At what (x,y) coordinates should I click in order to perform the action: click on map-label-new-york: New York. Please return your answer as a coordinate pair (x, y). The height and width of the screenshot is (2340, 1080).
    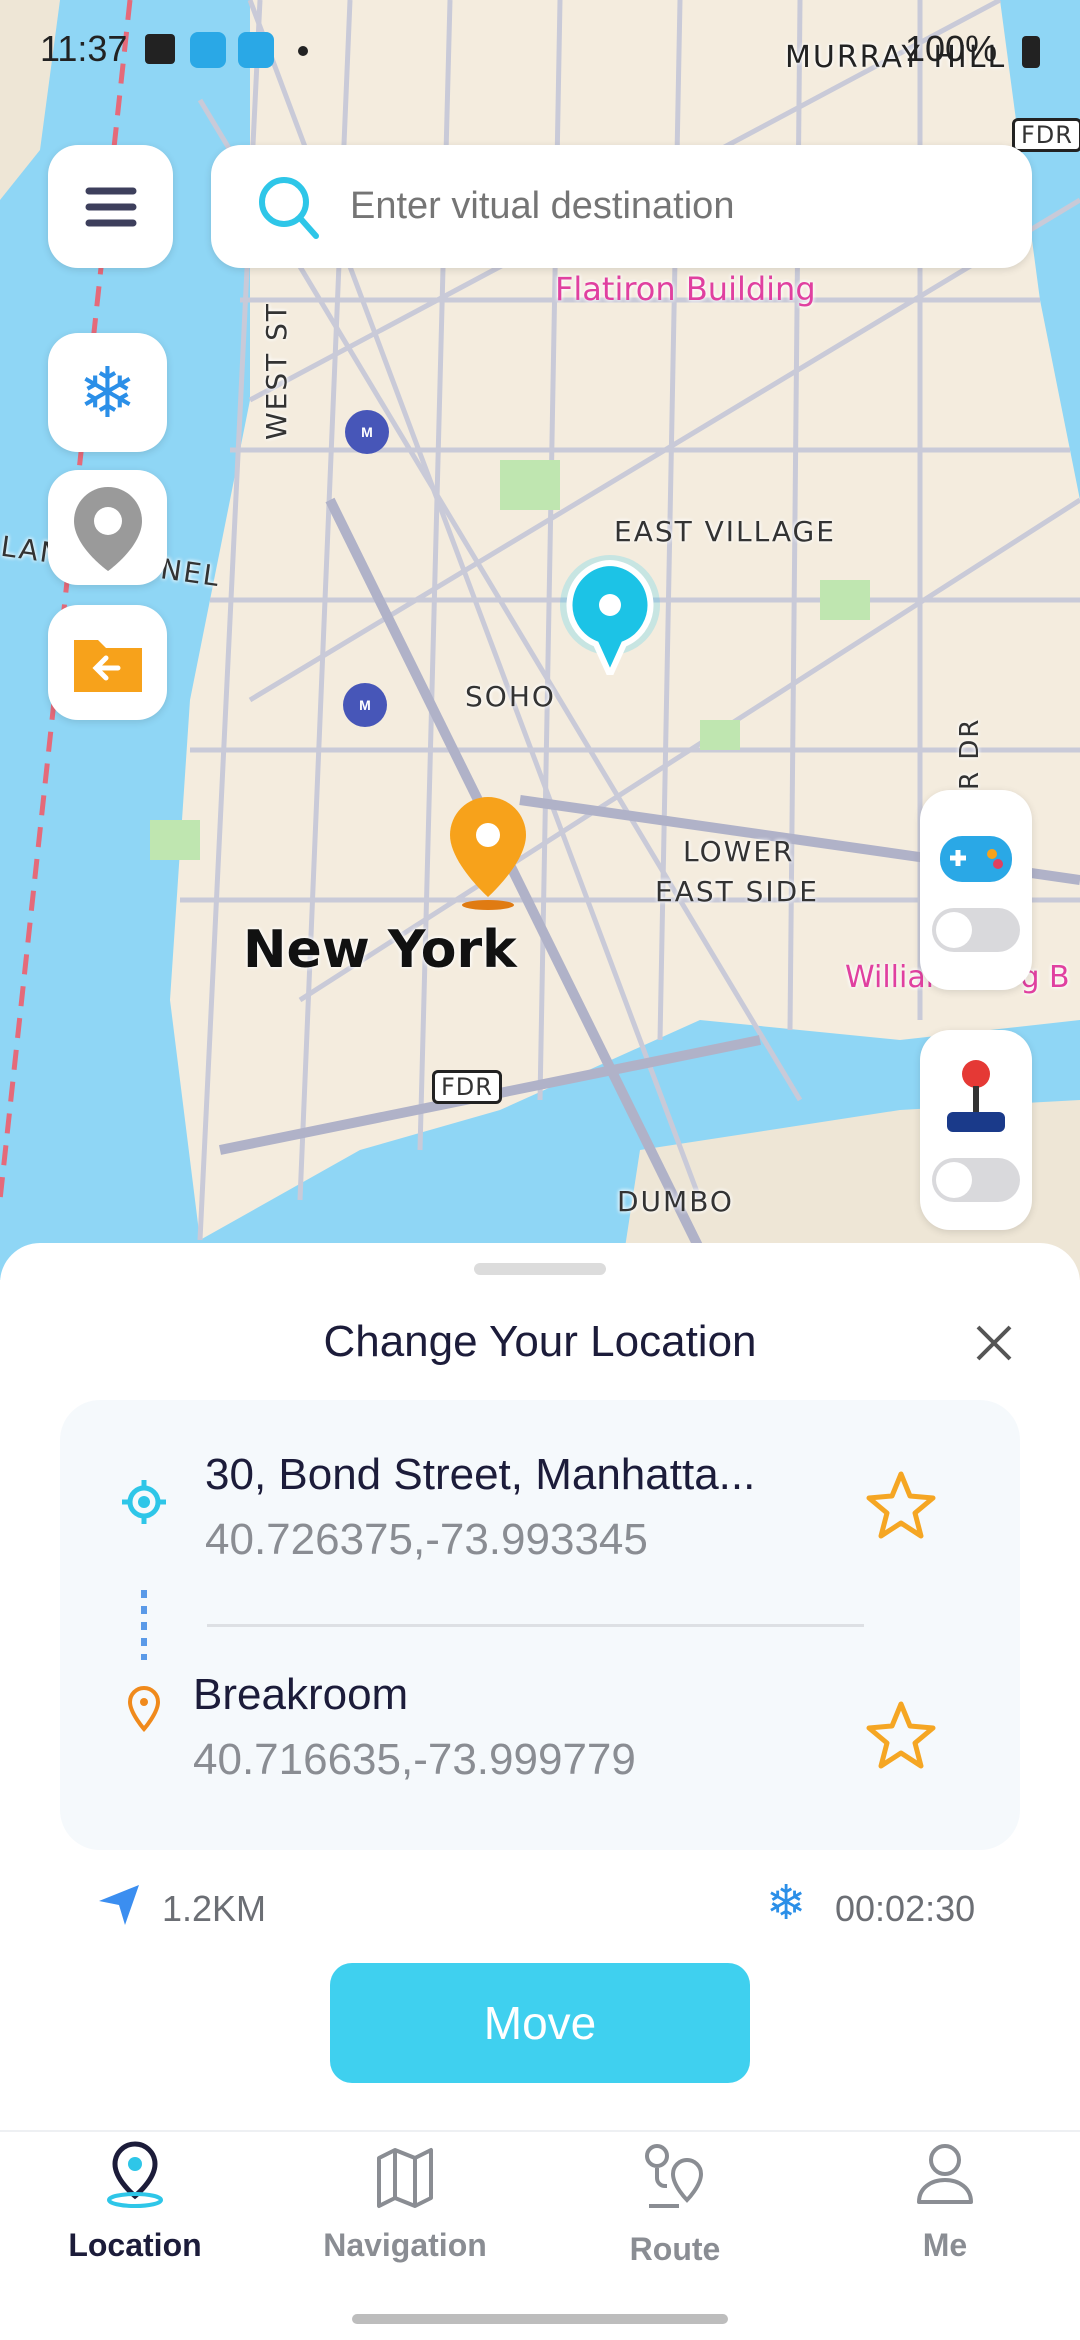
    Looking at the image, I should click on (380, 950).